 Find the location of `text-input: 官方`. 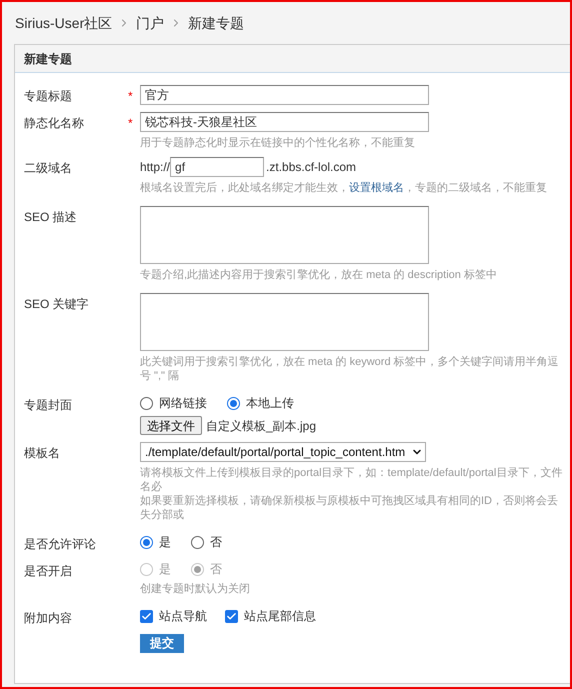

text-input: 官方 is located at coordinates (284, 95).